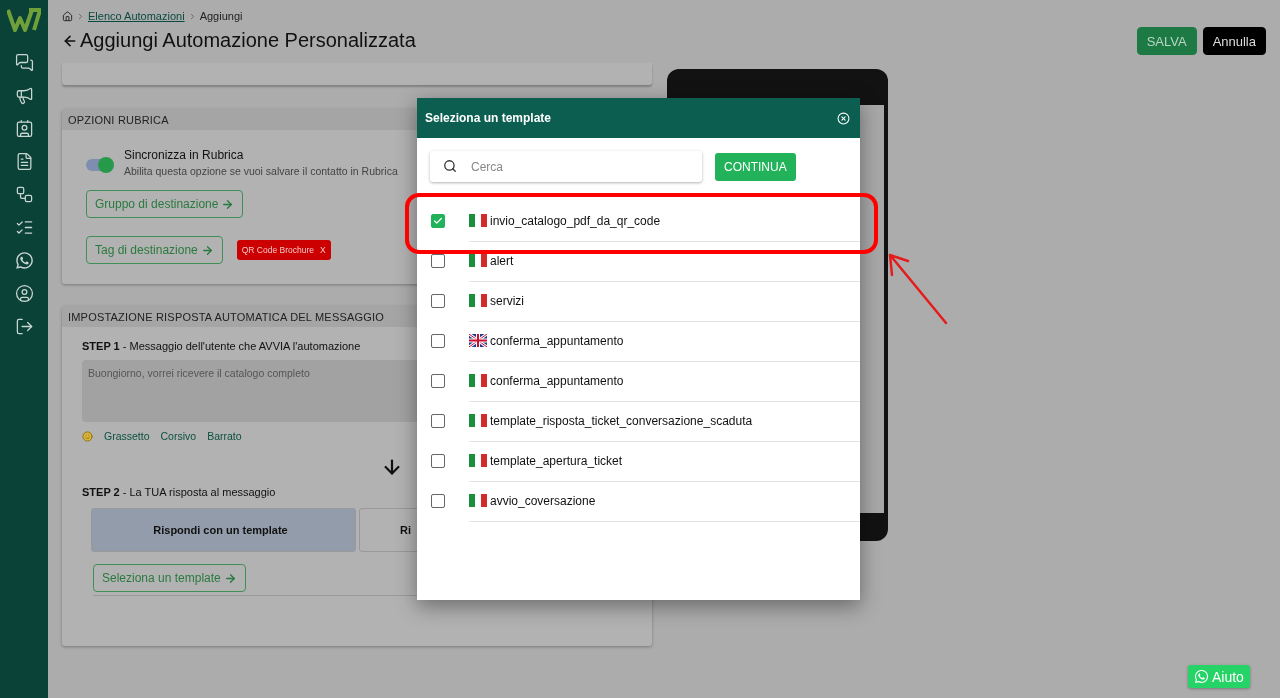  Describe the element at coordinates (450, 166) in the screenshot. I see `search-icon` at that location.